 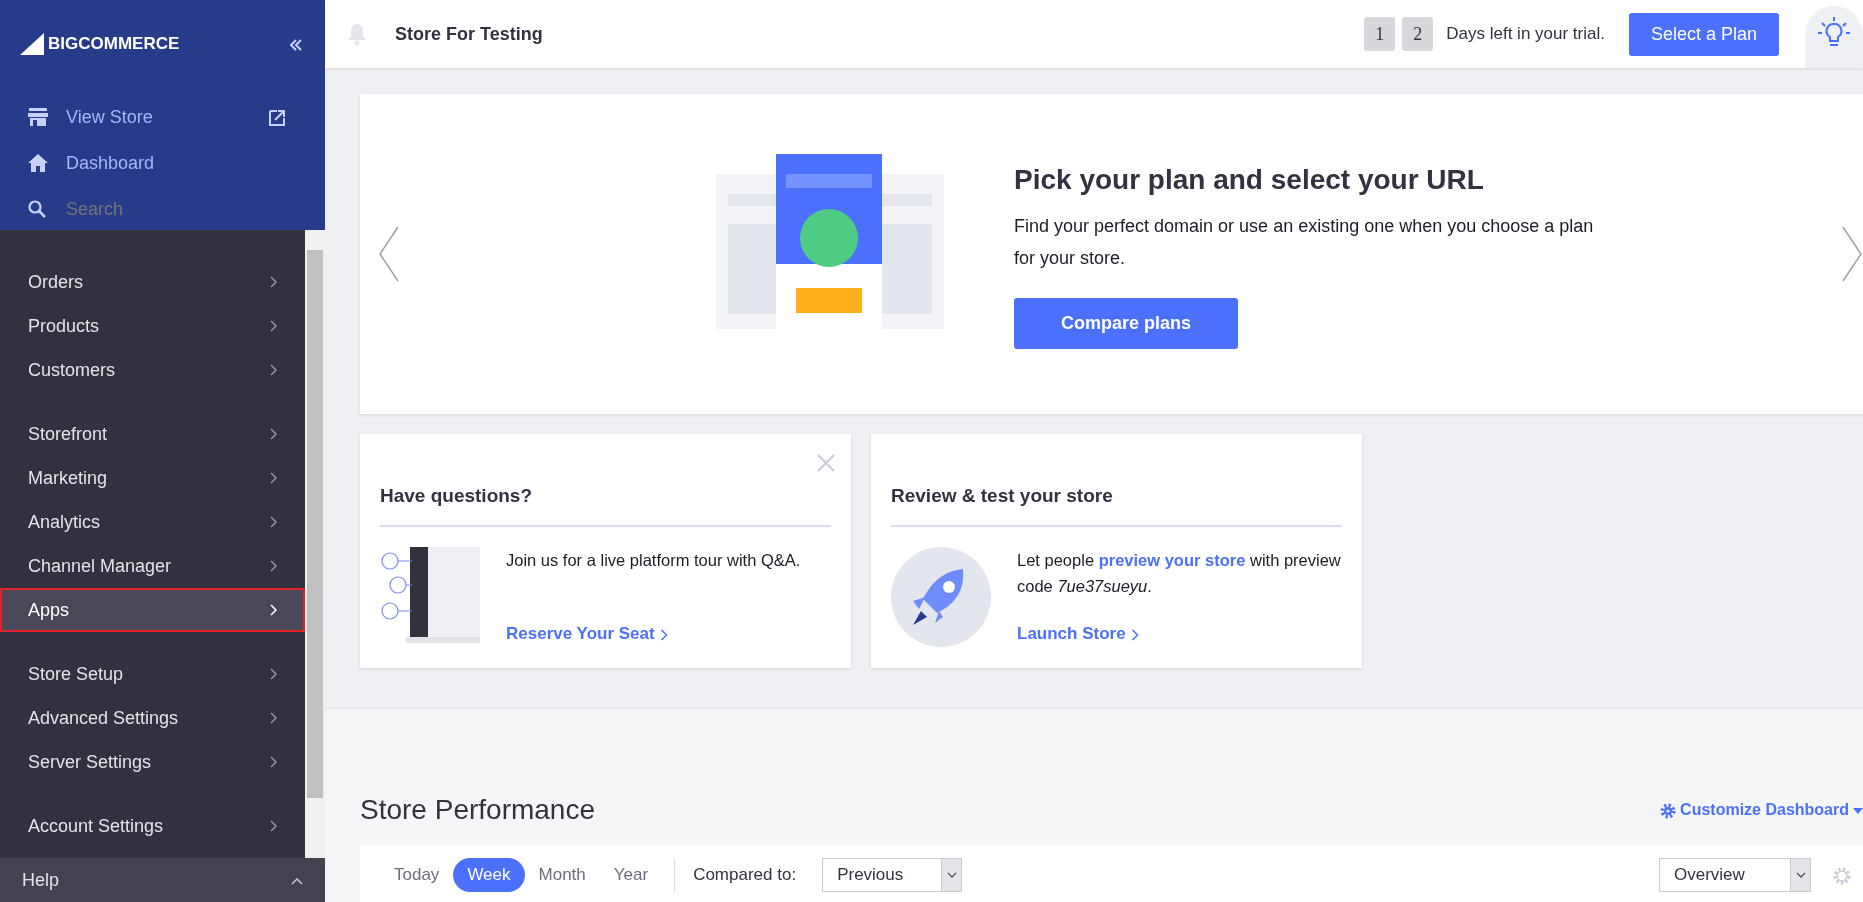 What do you see at coordinates (114, 44) in the screenshot?
I see `brand-logo: BIGCOMMERCE` at bounding box center [114, 44].